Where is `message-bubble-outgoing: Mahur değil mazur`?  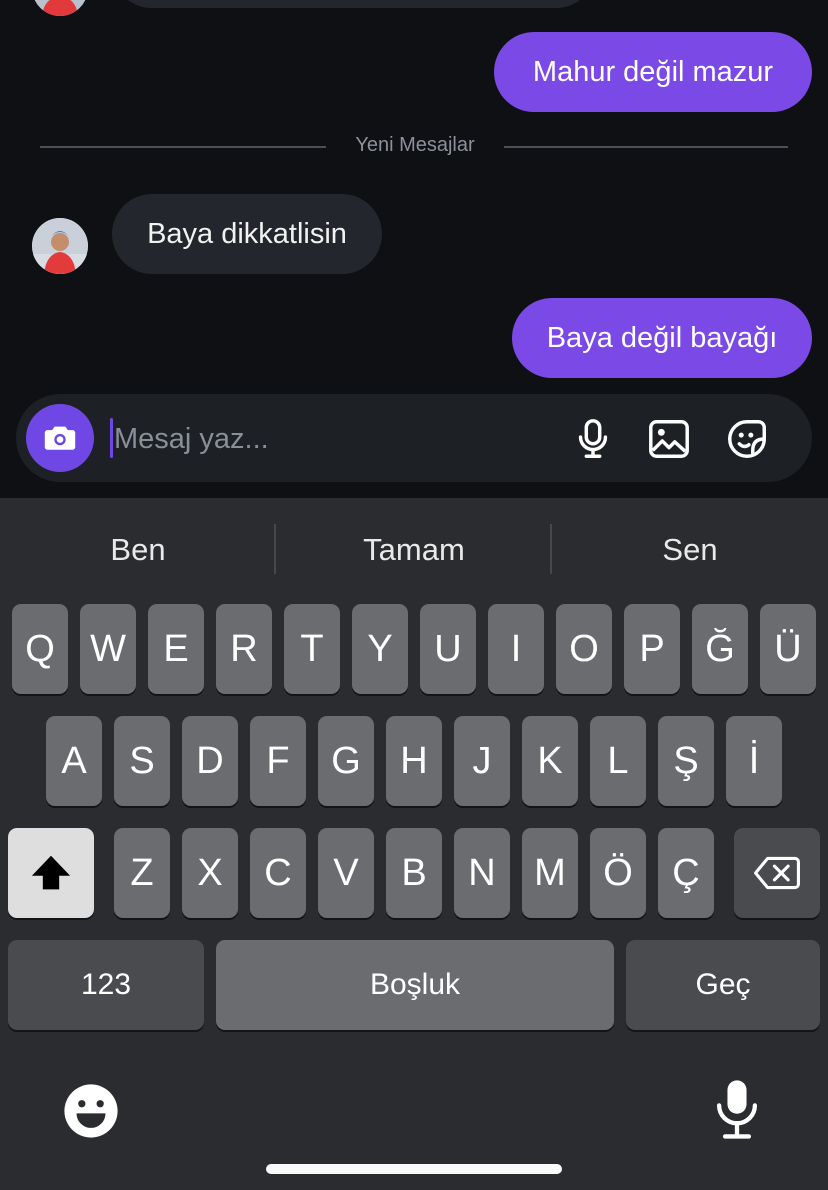
message-bubble-outgoing: Mahur değil mazur is located at coordinates (653, 72).